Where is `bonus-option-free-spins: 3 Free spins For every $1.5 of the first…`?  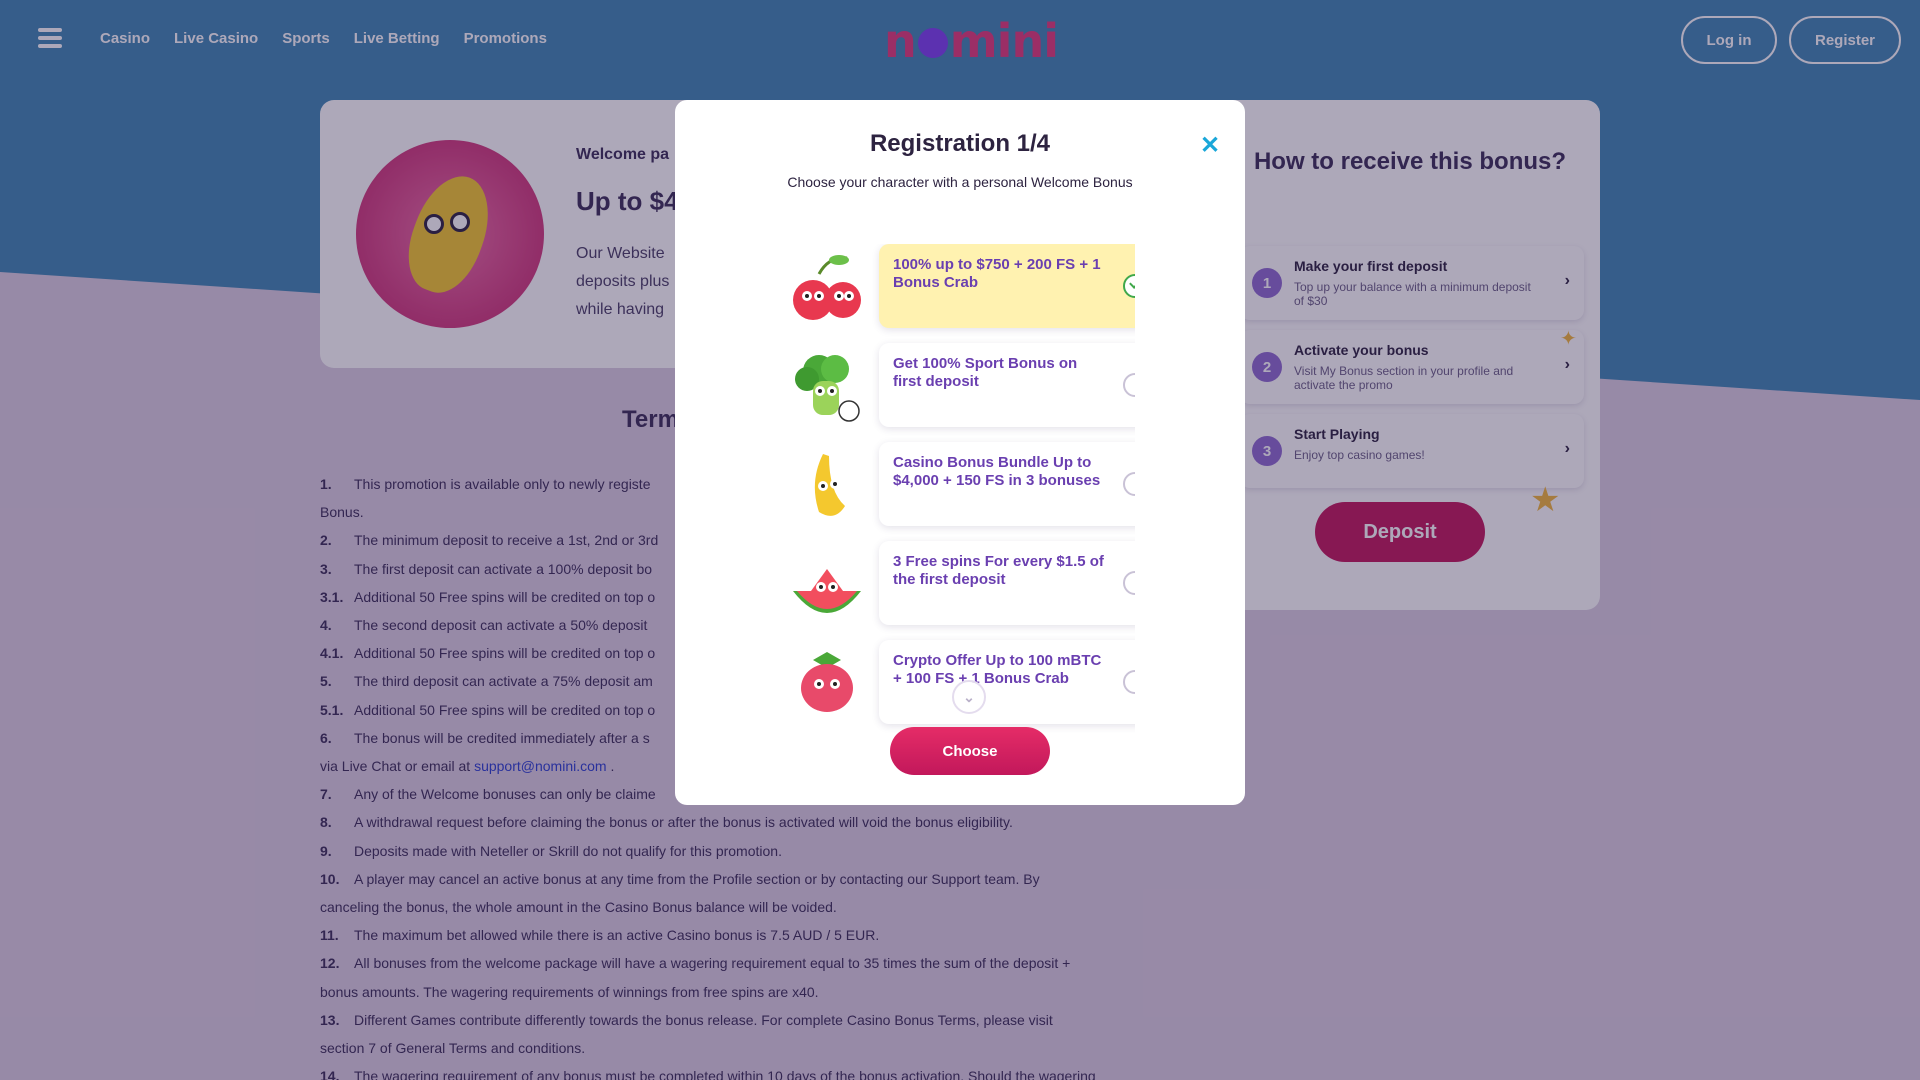 bonus-option-free-spins: 3 Free spins For every $1.5 of the first… is located at coordinates (960, 583).